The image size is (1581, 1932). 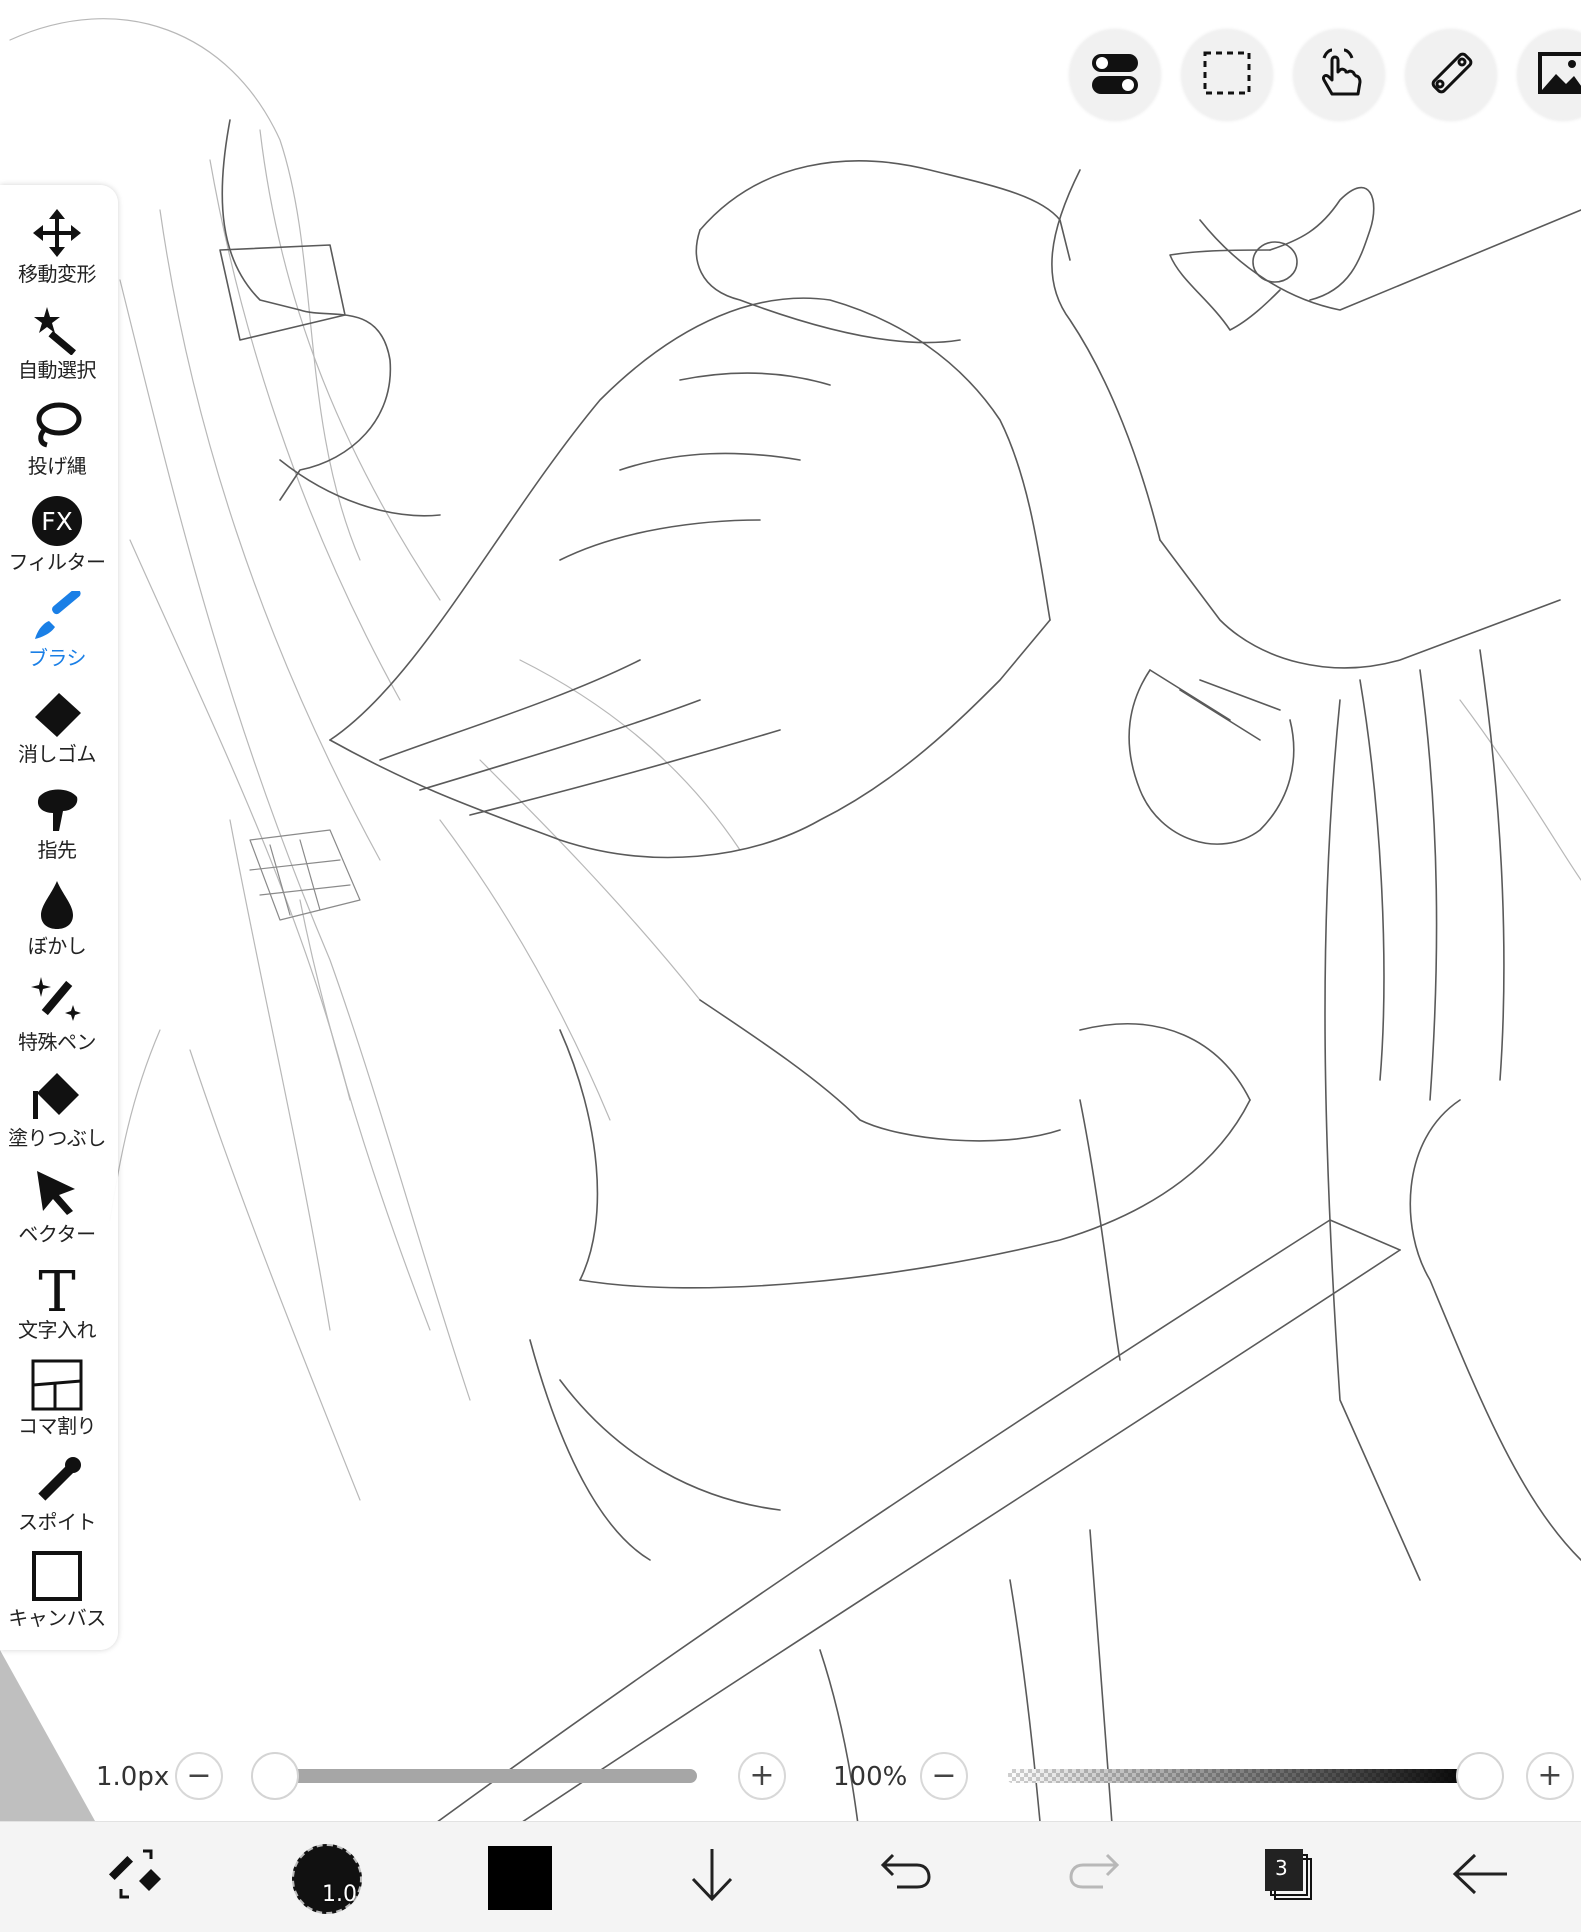 What do you see at coordinates (57, 1001) in the screenshot?
I see `sparkle-pen-icon` at bounding box center [57, 1001].